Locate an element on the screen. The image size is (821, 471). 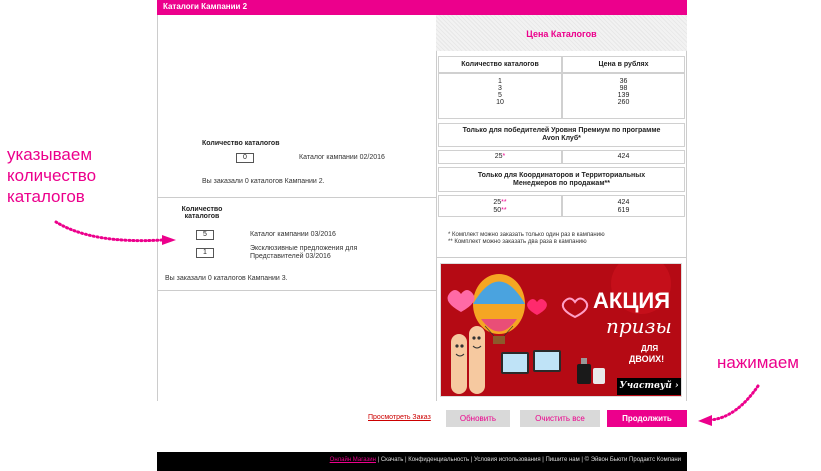
campaign2-title: Каталоги Кампании 2 is located at coordinates (205, 6).